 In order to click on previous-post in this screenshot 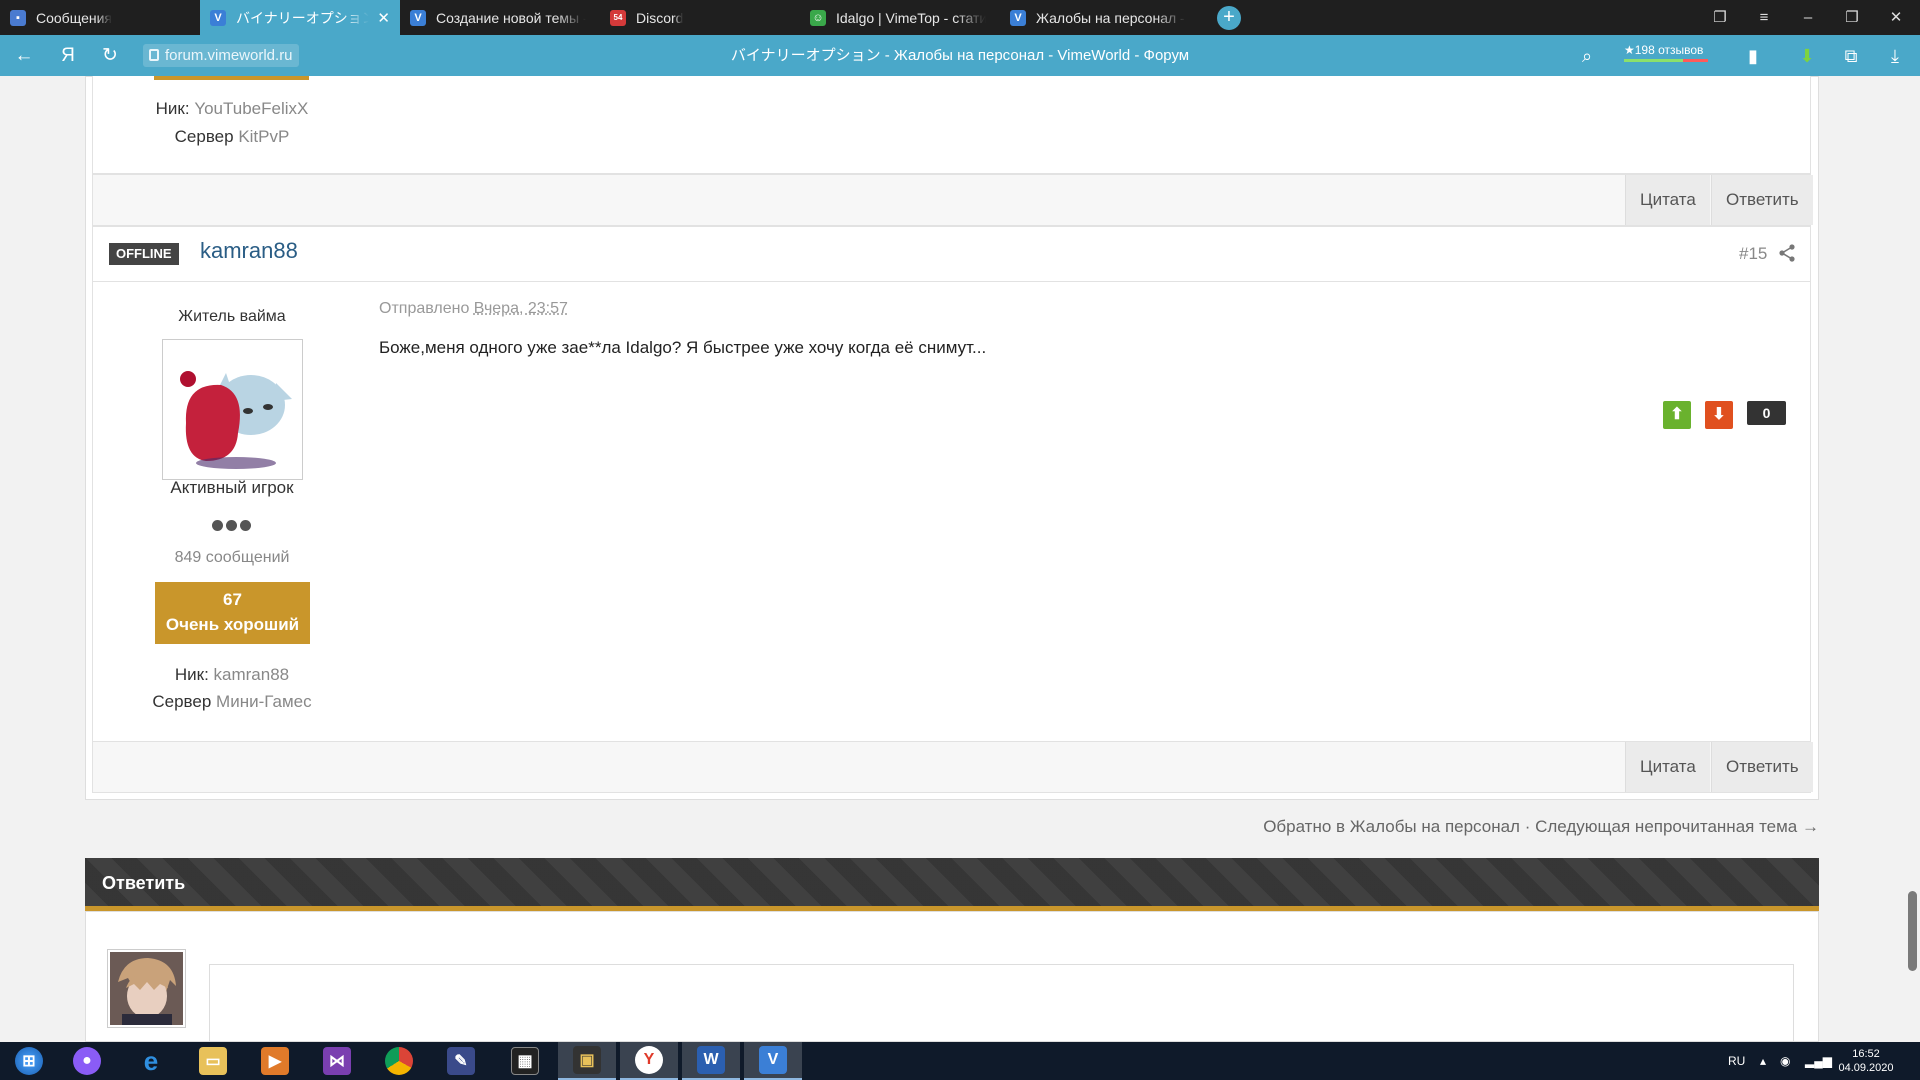, I will do `click(951, 125)`.